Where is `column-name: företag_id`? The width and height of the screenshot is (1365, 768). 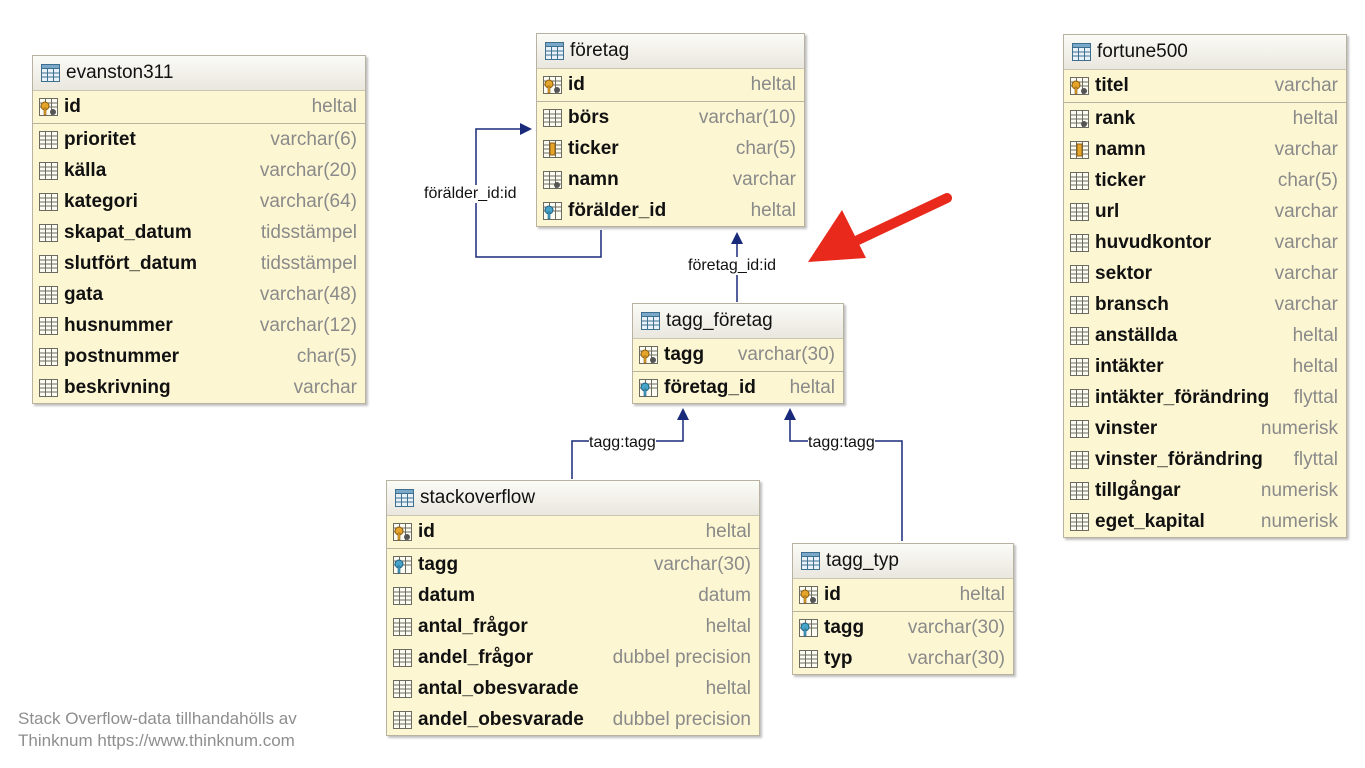 column-name: företag_id is located at coordinates (710, 387).